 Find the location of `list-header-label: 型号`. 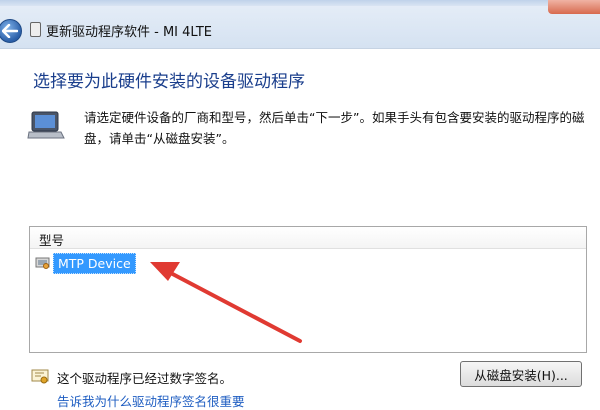

list-header-label: 型号 is located at coordinates (52, 240).